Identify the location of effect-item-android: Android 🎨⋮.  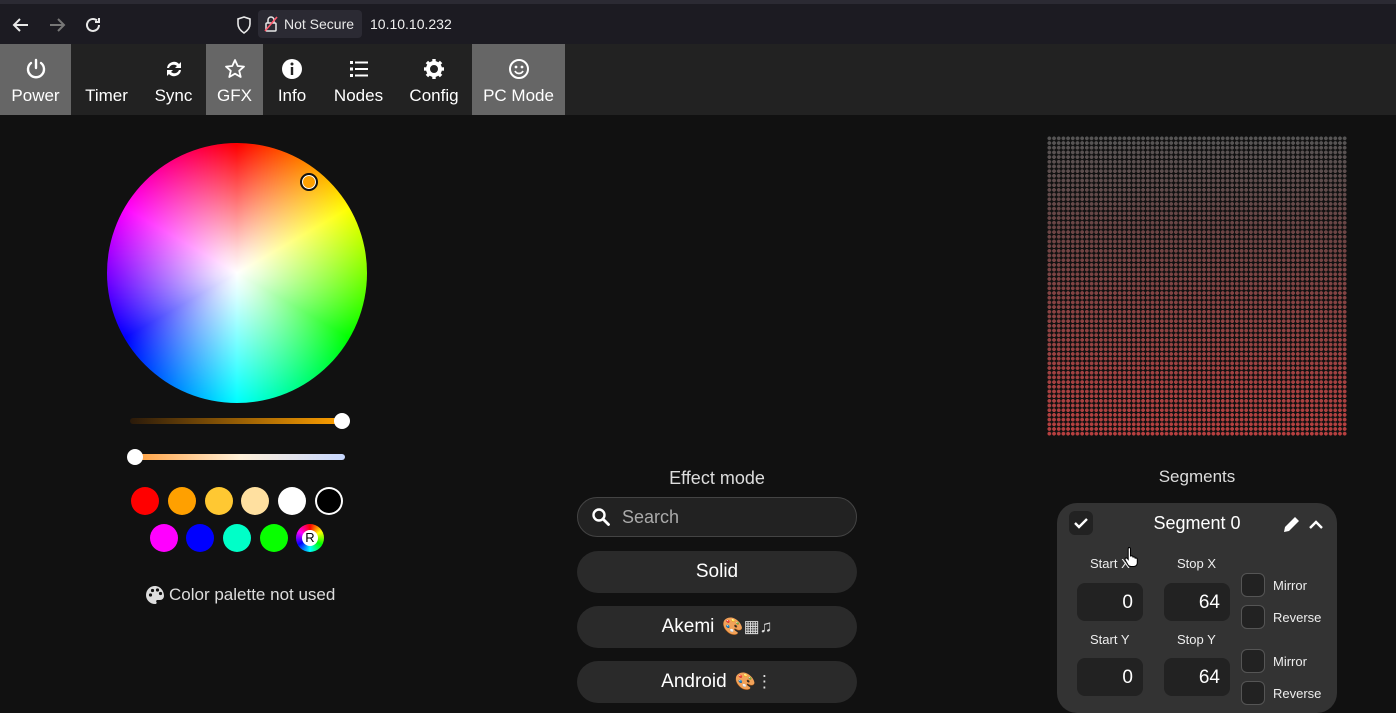
(717, 682).